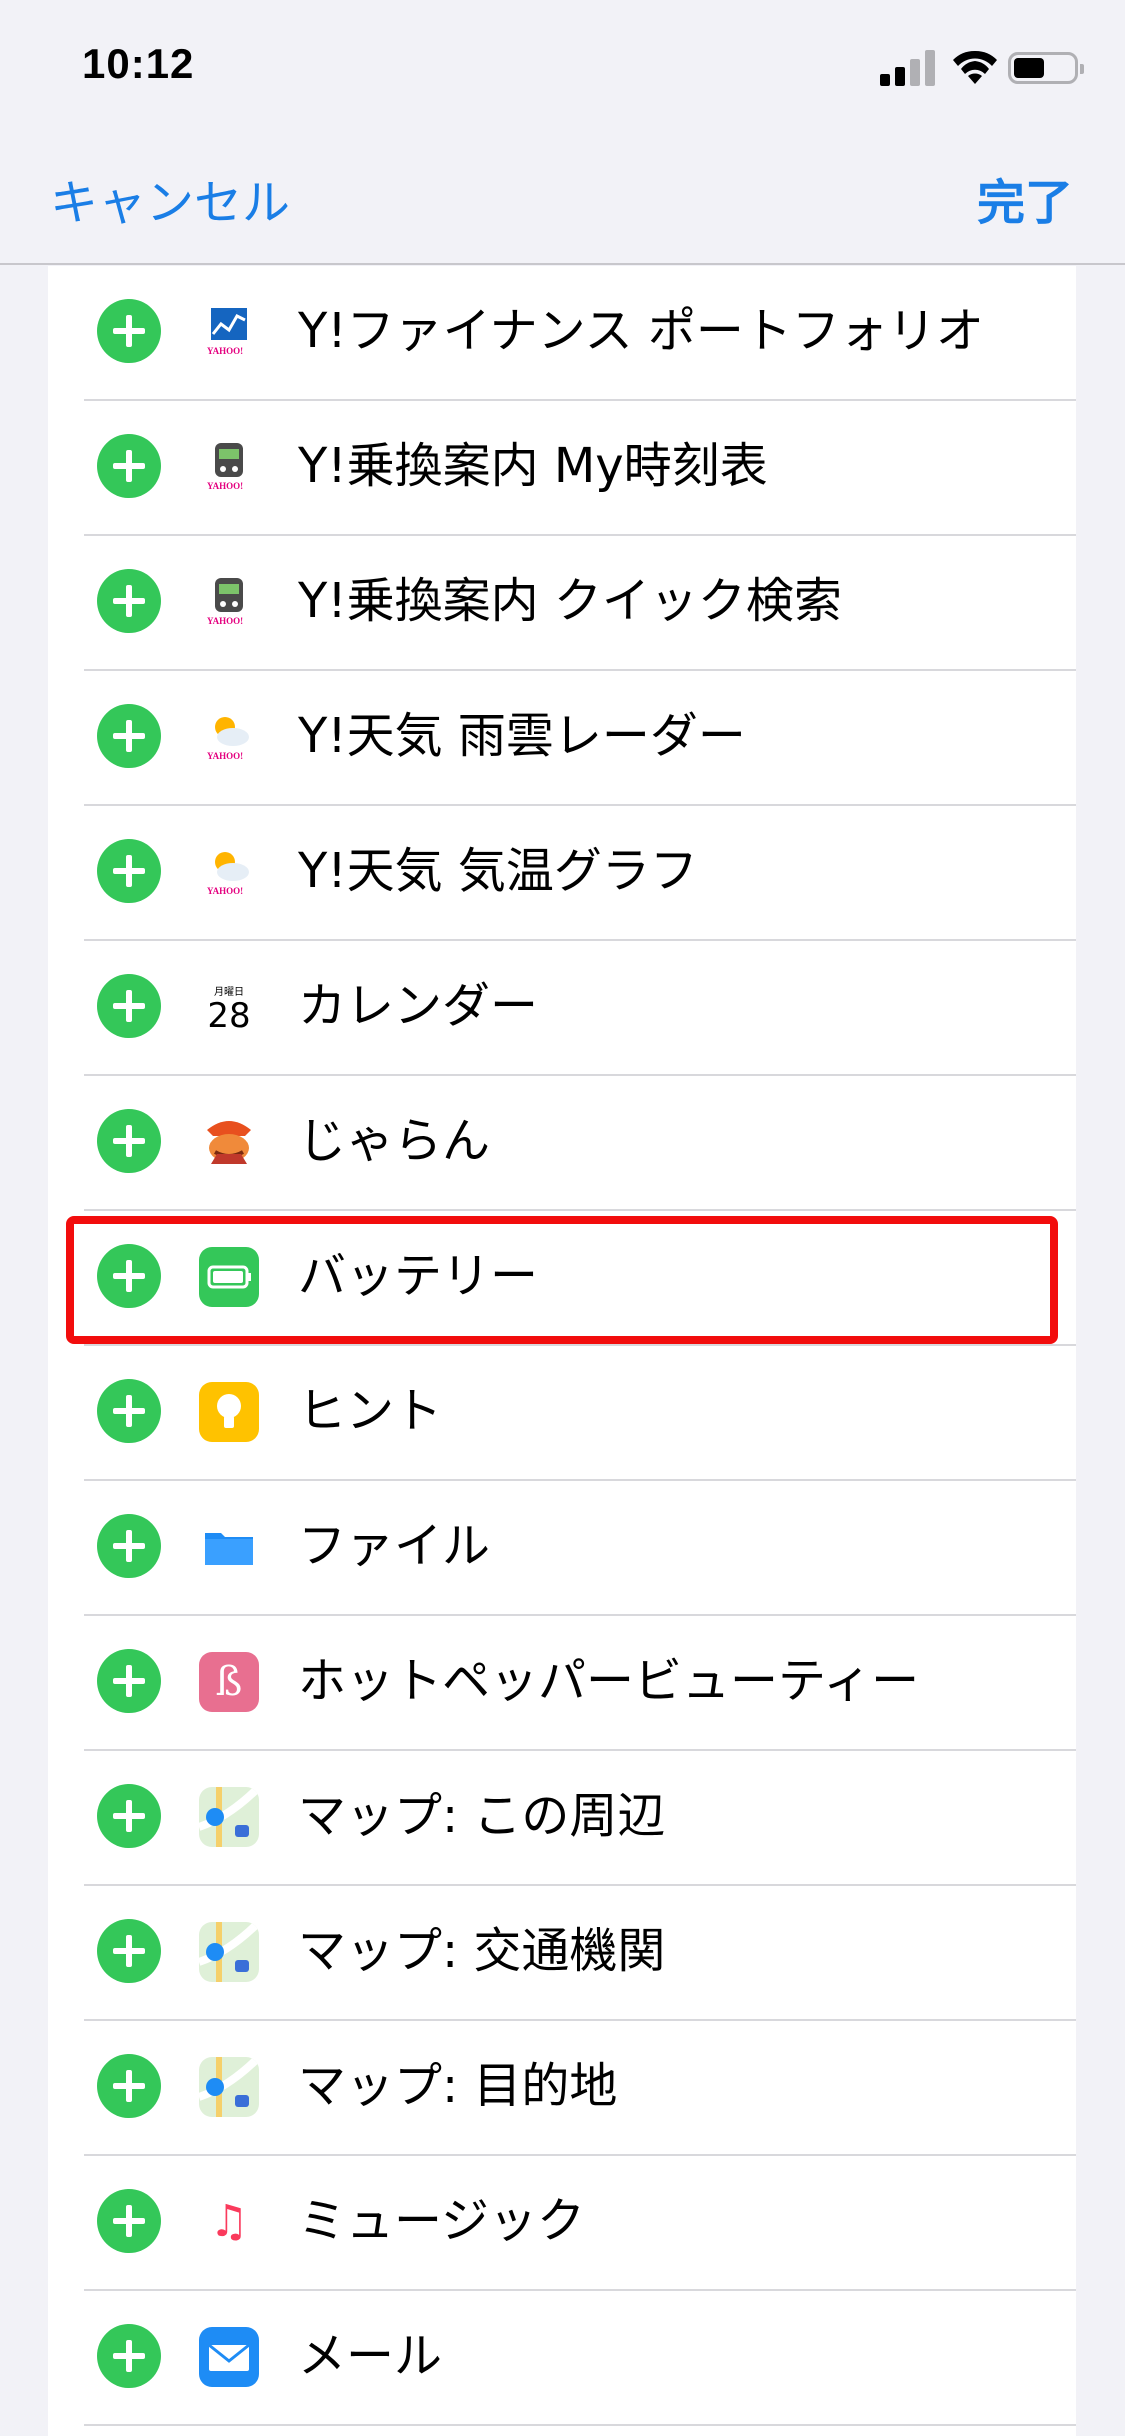  I want to click on list-item: YAHOO! Y!乗換案内 My時刻表, so click(562, 468).